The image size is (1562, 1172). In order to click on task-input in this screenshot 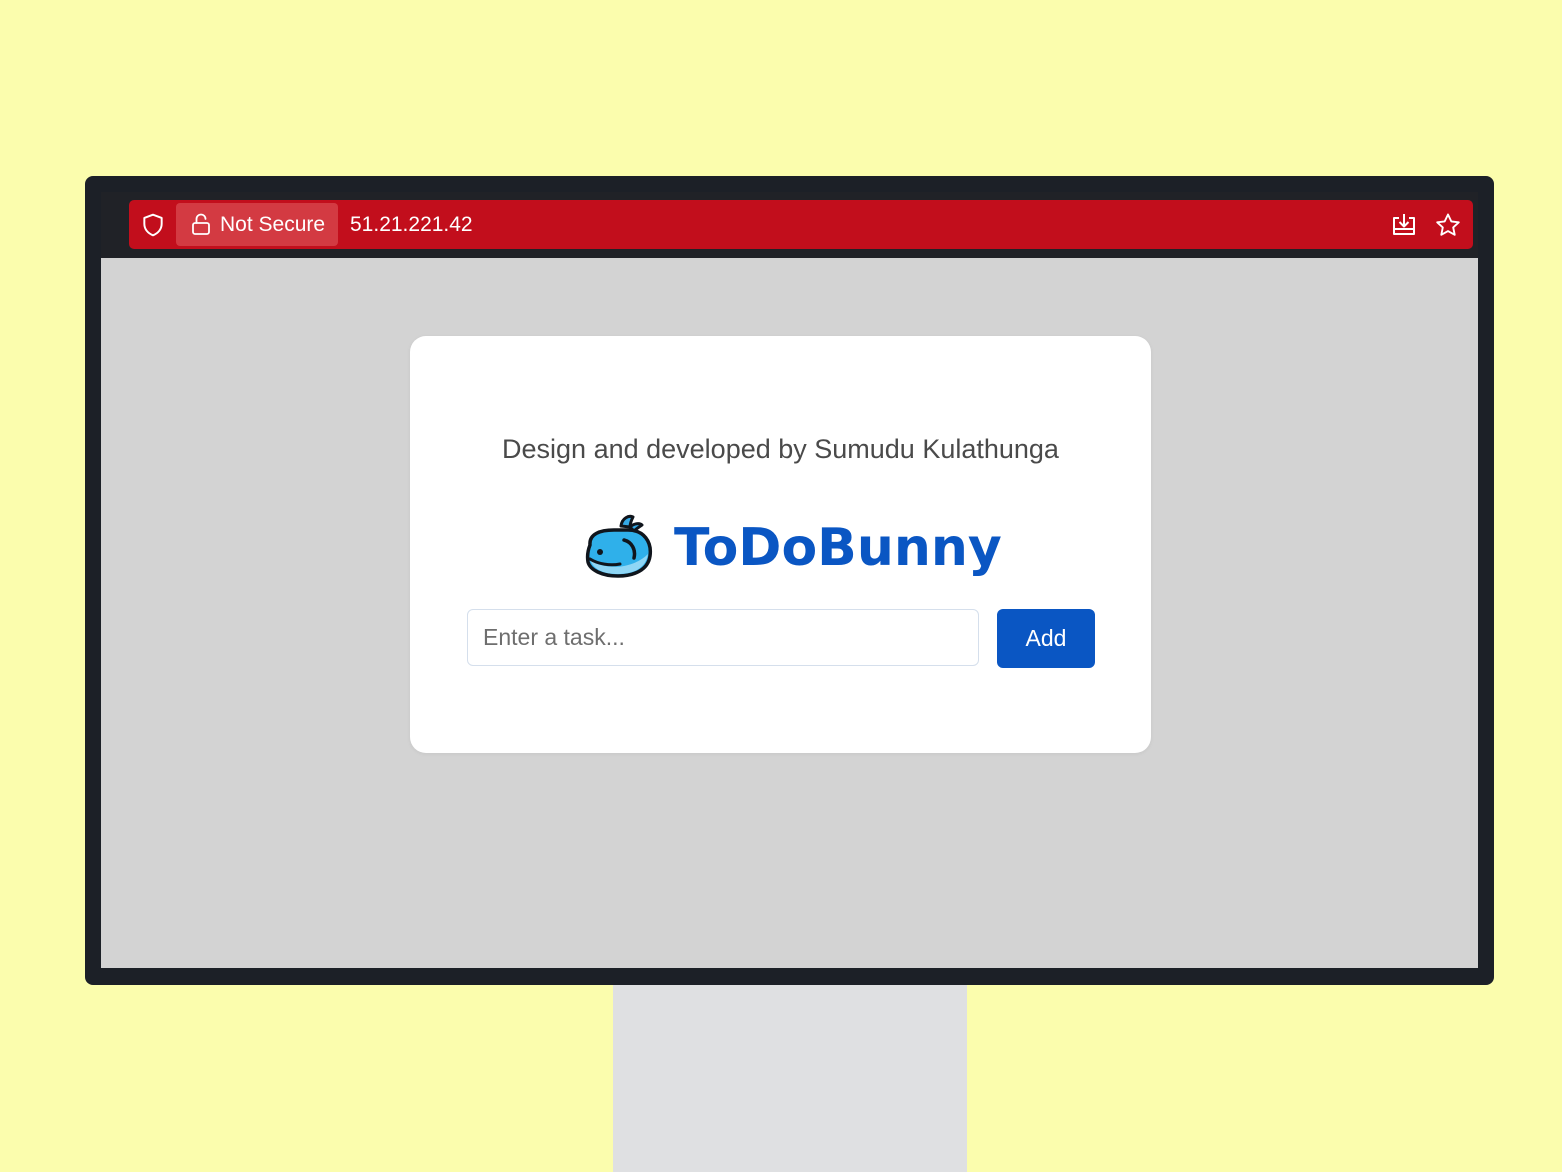, I will do `click(723, 637)`.